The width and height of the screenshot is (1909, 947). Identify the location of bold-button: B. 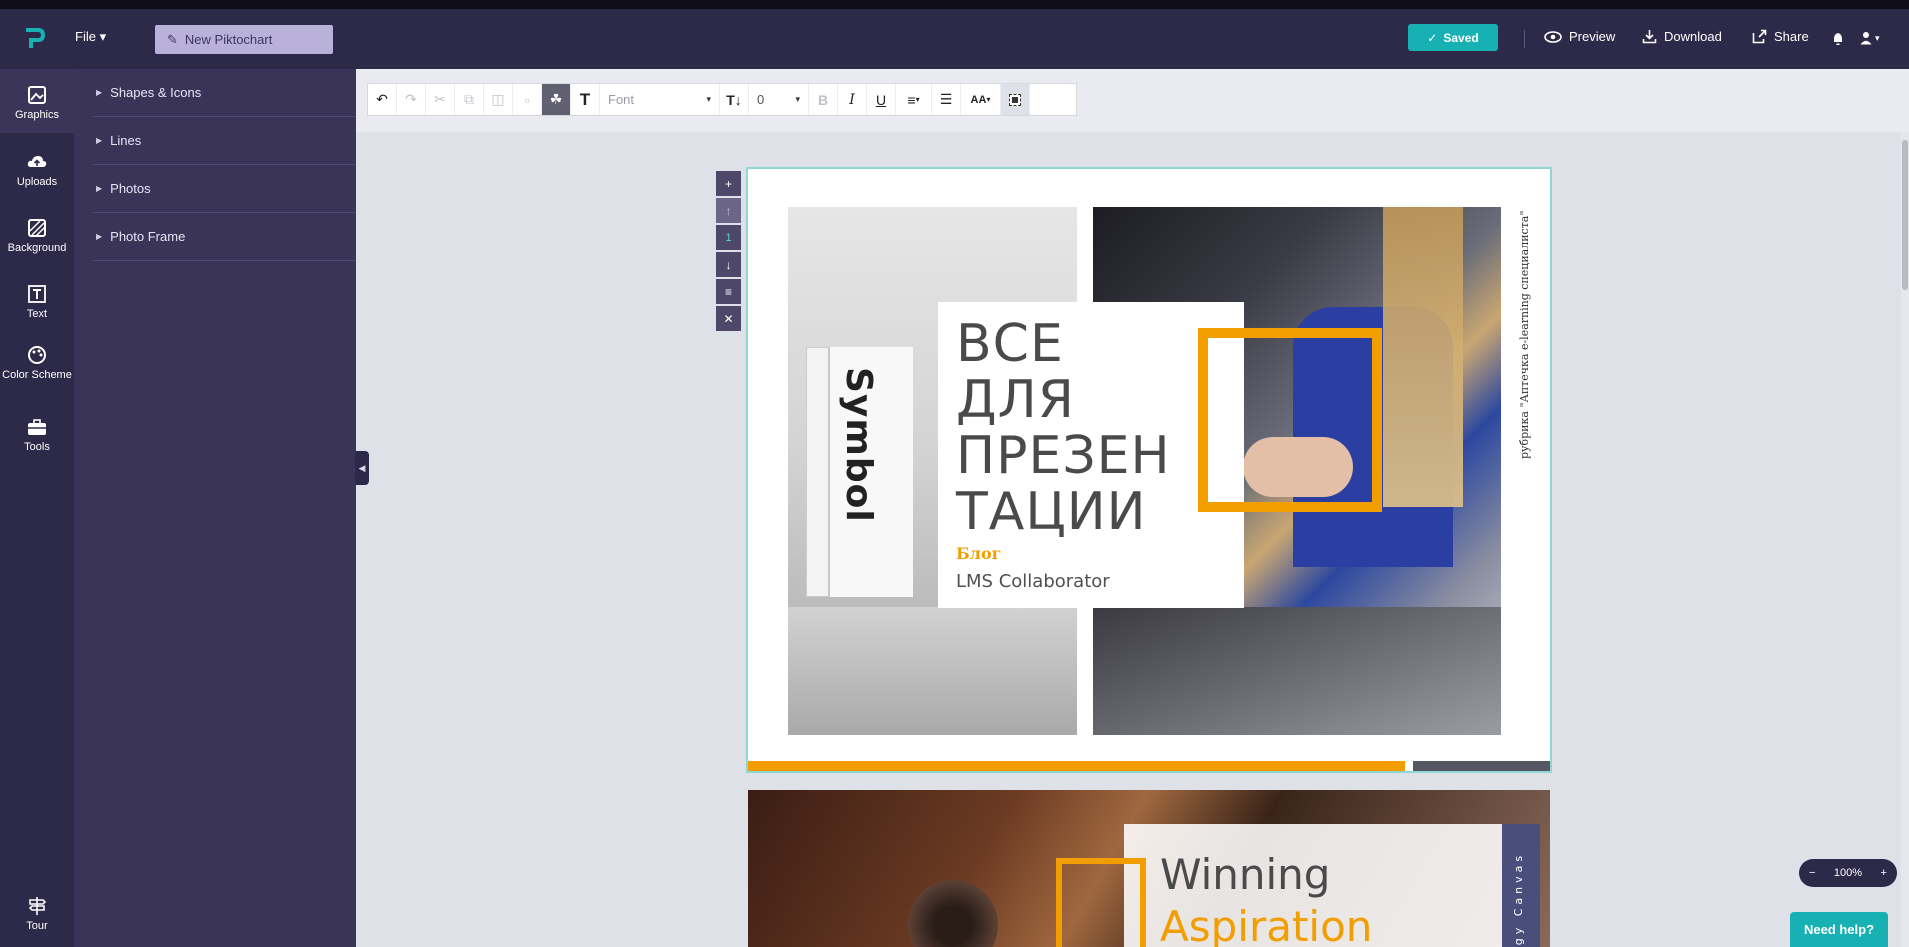
(823, 99).